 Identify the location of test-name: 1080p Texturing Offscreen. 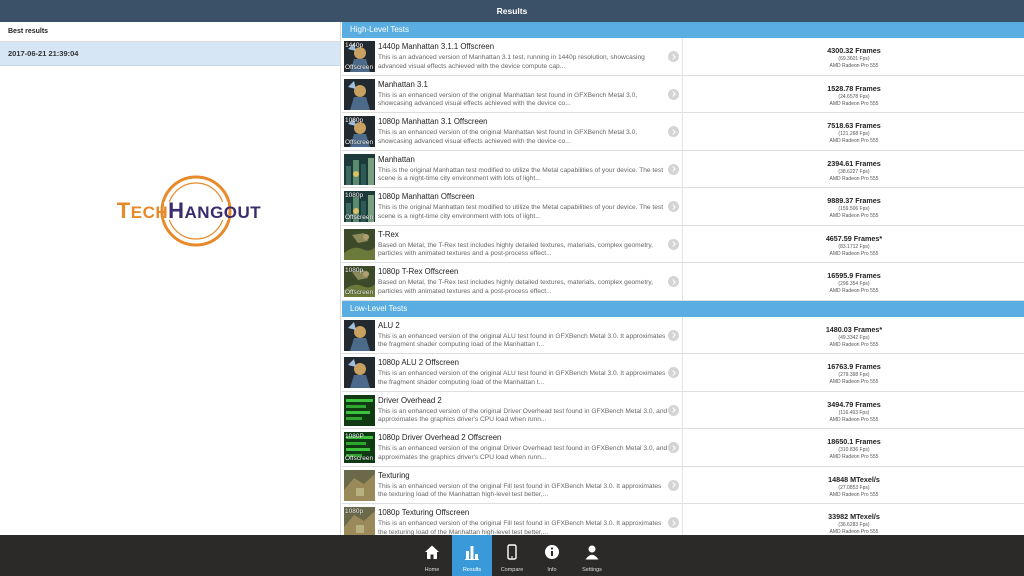
(424, 512).